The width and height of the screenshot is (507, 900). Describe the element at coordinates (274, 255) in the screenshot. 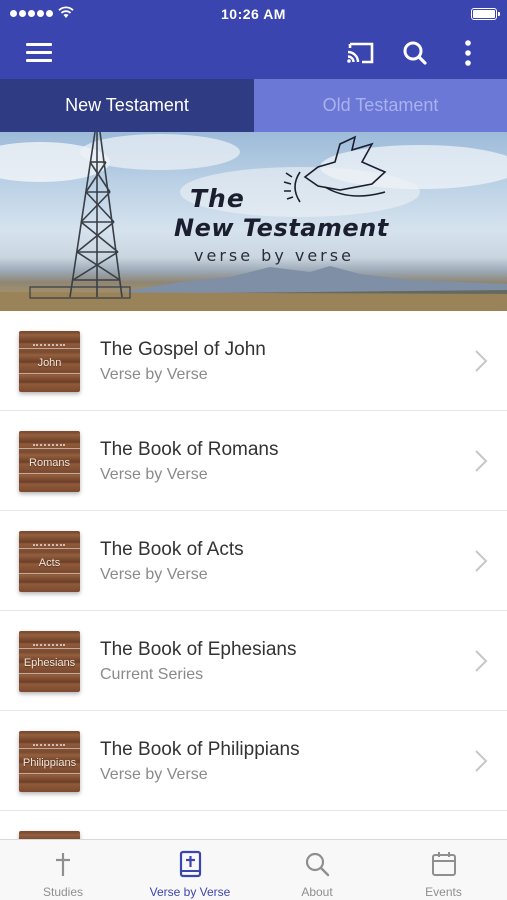

I see `banner-subtitle: verse by verse` at that location.